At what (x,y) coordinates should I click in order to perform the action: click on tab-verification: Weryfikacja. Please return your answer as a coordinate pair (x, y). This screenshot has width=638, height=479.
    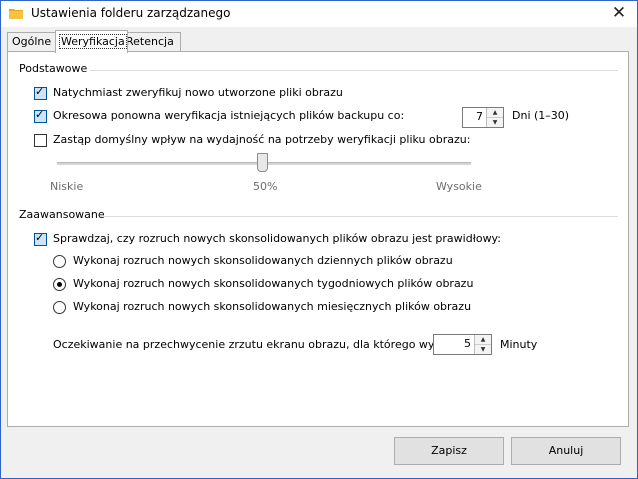
    Looking at the image, I should click on (91, 41).